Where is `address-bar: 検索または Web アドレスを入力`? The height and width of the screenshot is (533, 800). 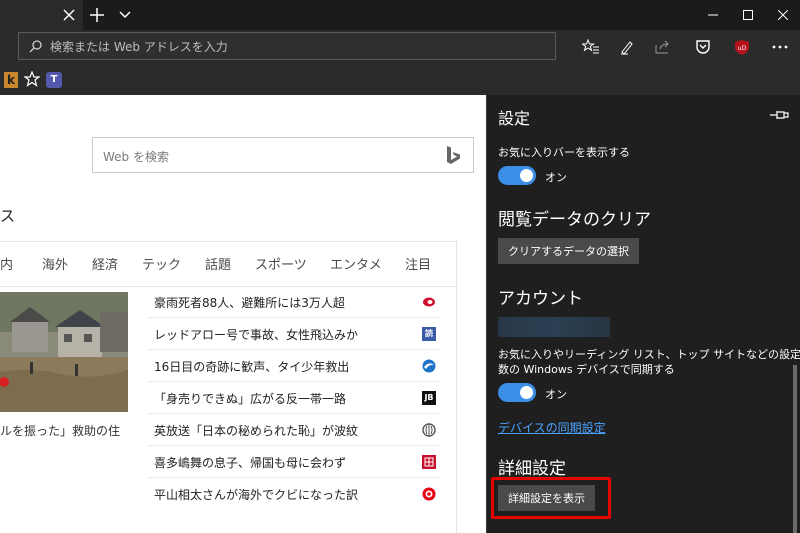
address-bar: 検索または Web アドレスを入力 is located at coordinates (287, 46).